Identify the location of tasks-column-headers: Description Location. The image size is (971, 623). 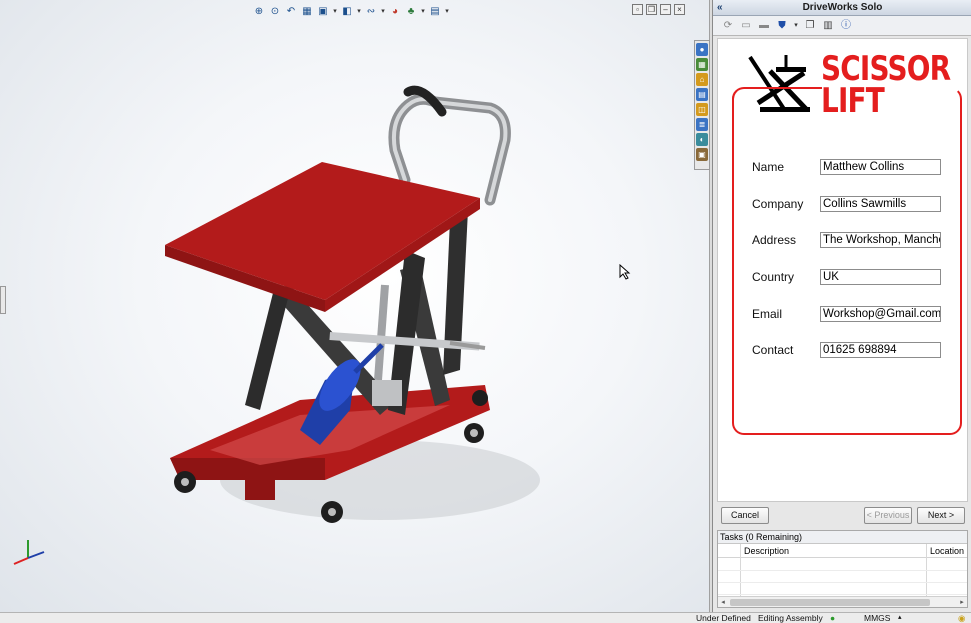
(842, 551).